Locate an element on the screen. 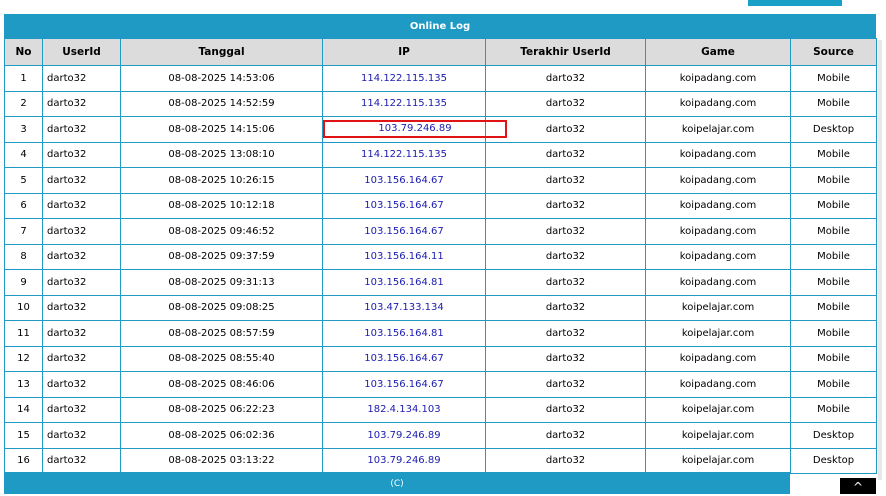  cell-no: 1 is located at coordinates (23, 78).